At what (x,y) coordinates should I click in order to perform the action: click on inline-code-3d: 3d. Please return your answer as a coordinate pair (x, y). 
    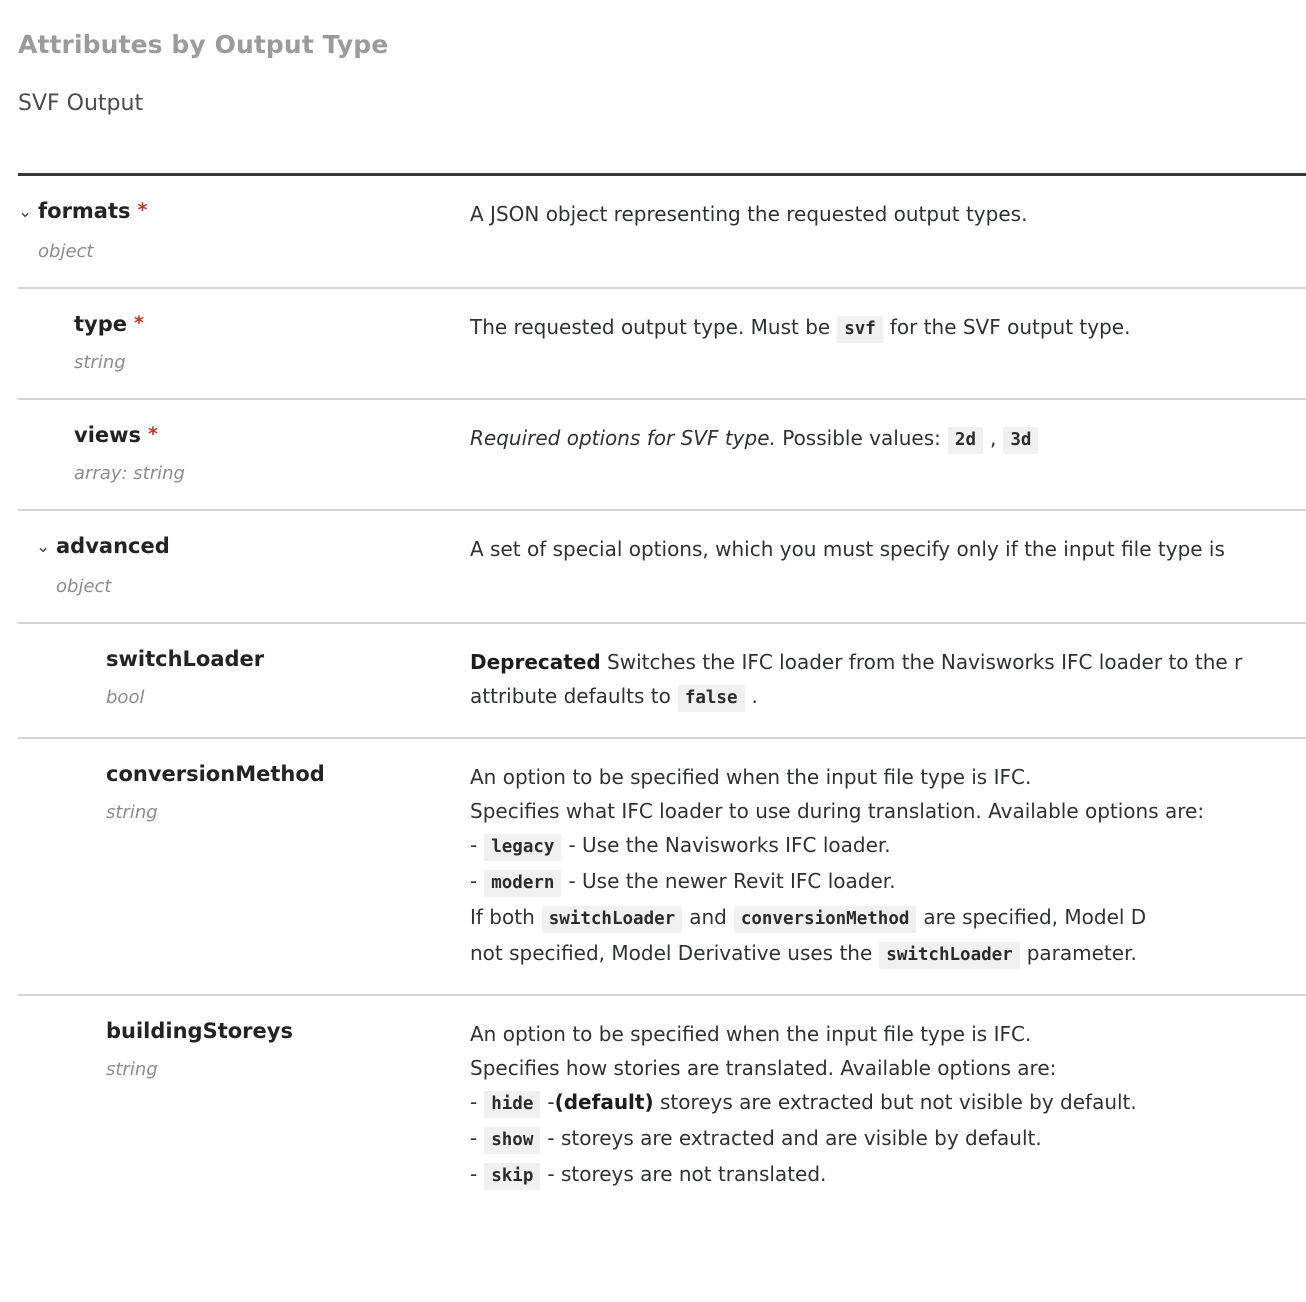
    Looking at the image, I should click on (1021, 440).